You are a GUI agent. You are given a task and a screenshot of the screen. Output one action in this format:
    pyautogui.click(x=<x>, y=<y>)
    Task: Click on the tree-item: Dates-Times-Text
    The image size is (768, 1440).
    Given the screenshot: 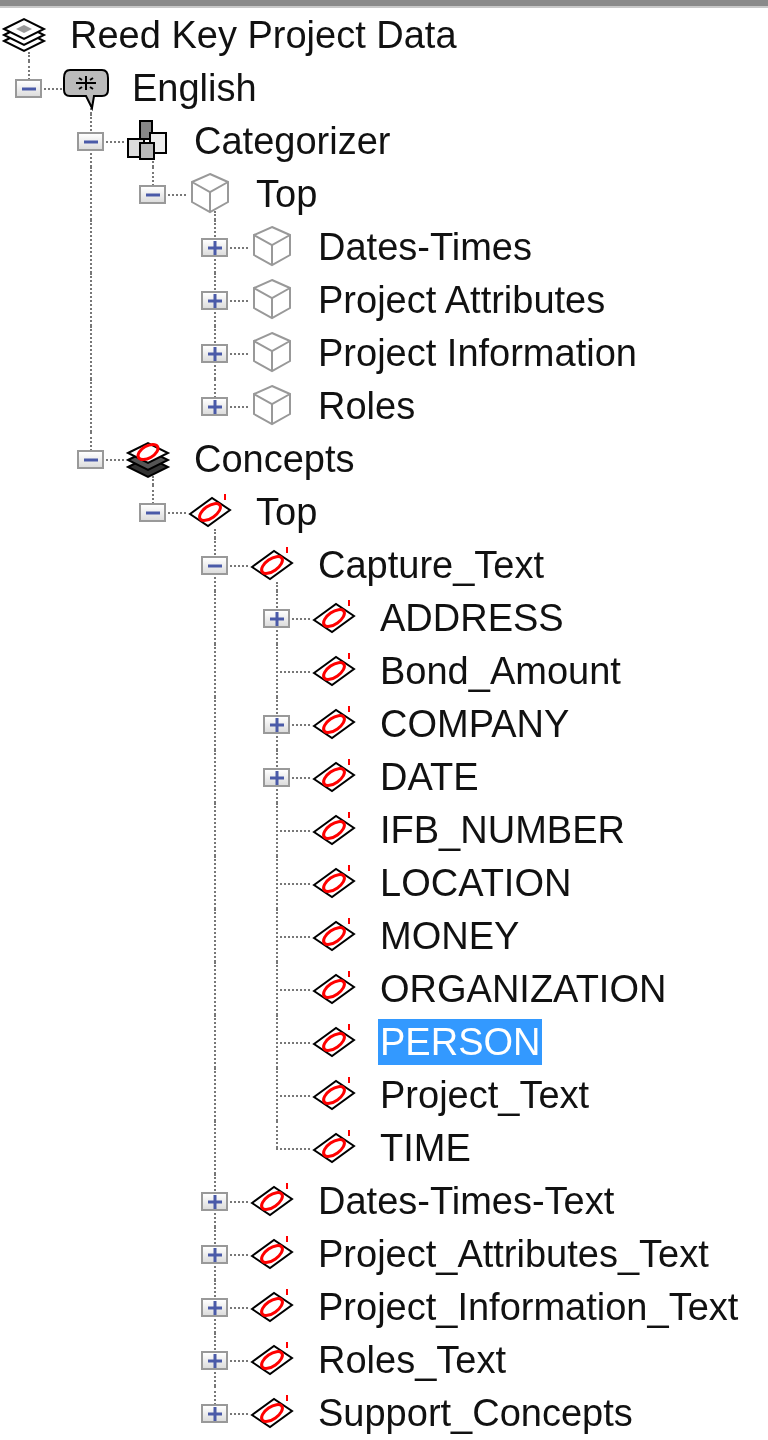 What is the action you would take?
    pyautogui.click(x=466, y=1200)
    